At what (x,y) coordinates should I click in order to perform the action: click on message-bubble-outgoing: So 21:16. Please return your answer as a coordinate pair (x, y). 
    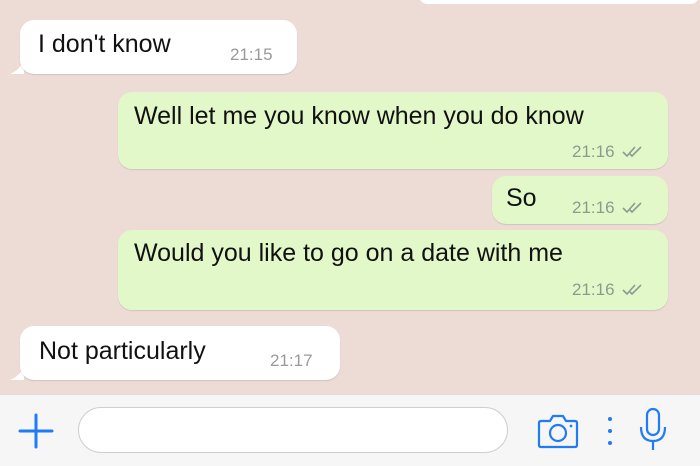
    Looking at the image, I should click on (580, 200).